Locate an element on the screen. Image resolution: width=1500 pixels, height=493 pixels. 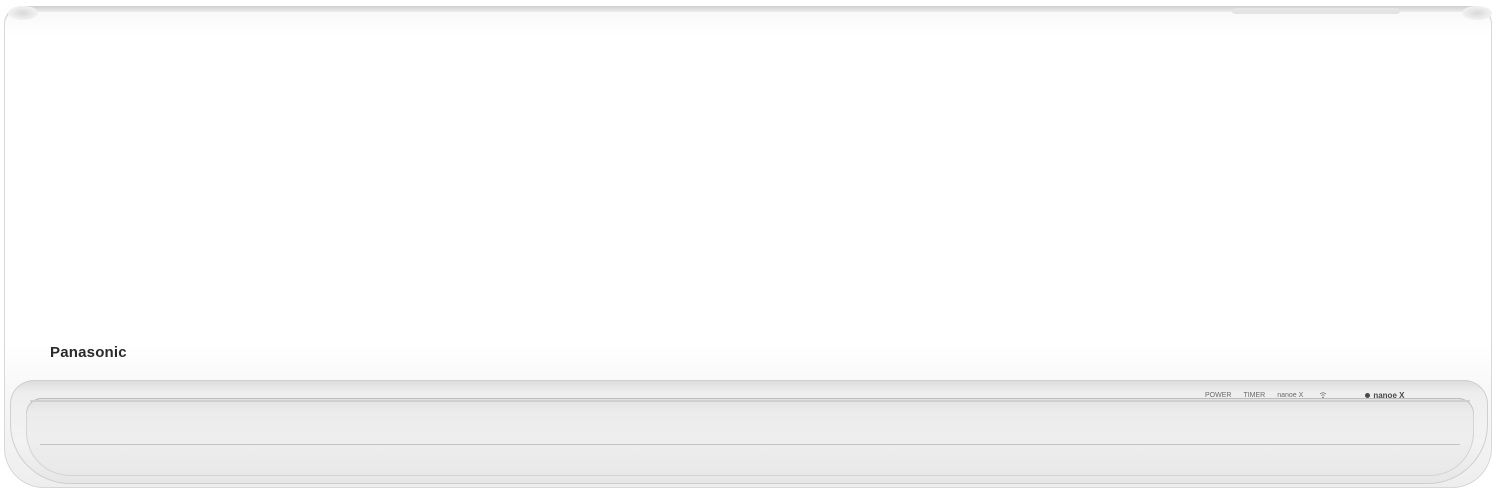
nanoe-indicator-label: nanoe X is located at coordinates (1290, 395).